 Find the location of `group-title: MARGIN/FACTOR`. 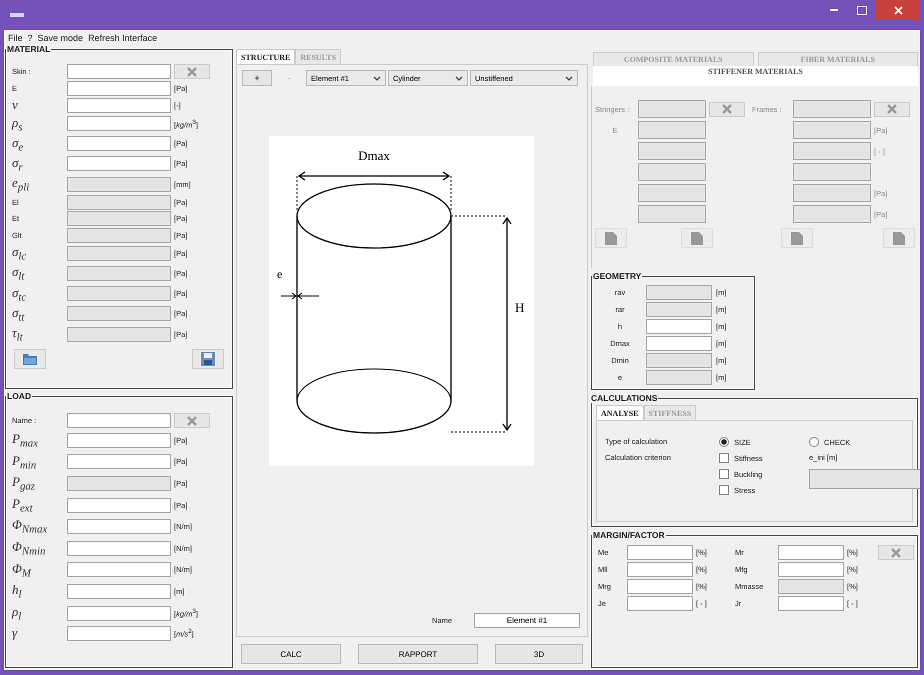

group-title: MARGIN/FACTOR is located at coordinates (629, 535).